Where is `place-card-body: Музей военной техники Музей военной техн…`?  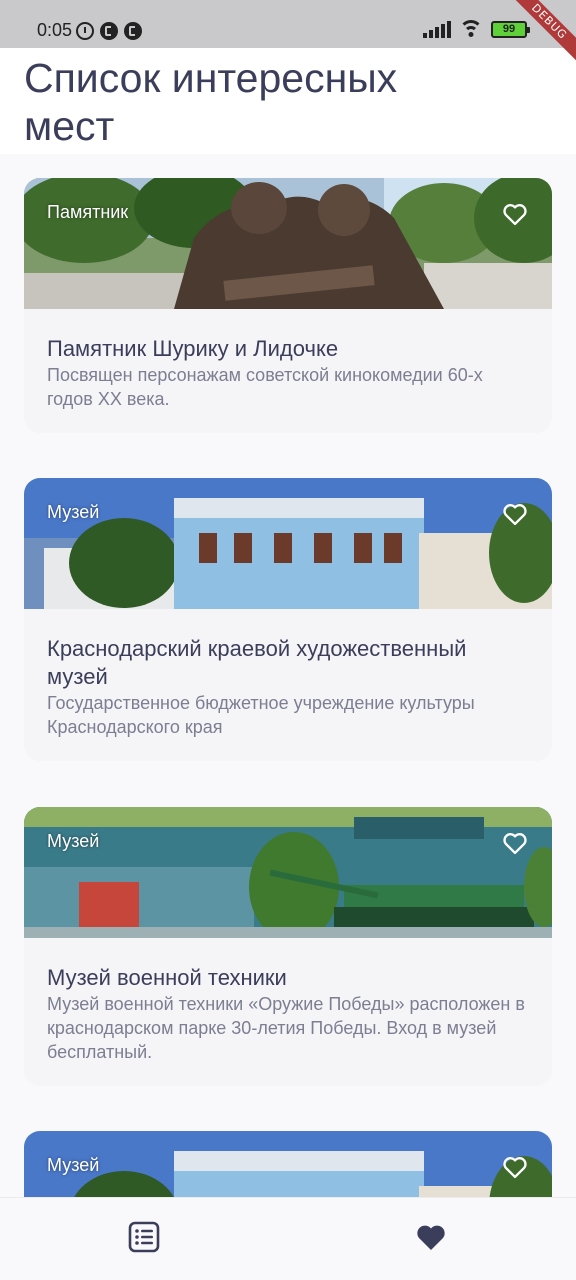
place-card-body: Музей военной техники Музей военной техн… is located at coordinates (288, 1012).